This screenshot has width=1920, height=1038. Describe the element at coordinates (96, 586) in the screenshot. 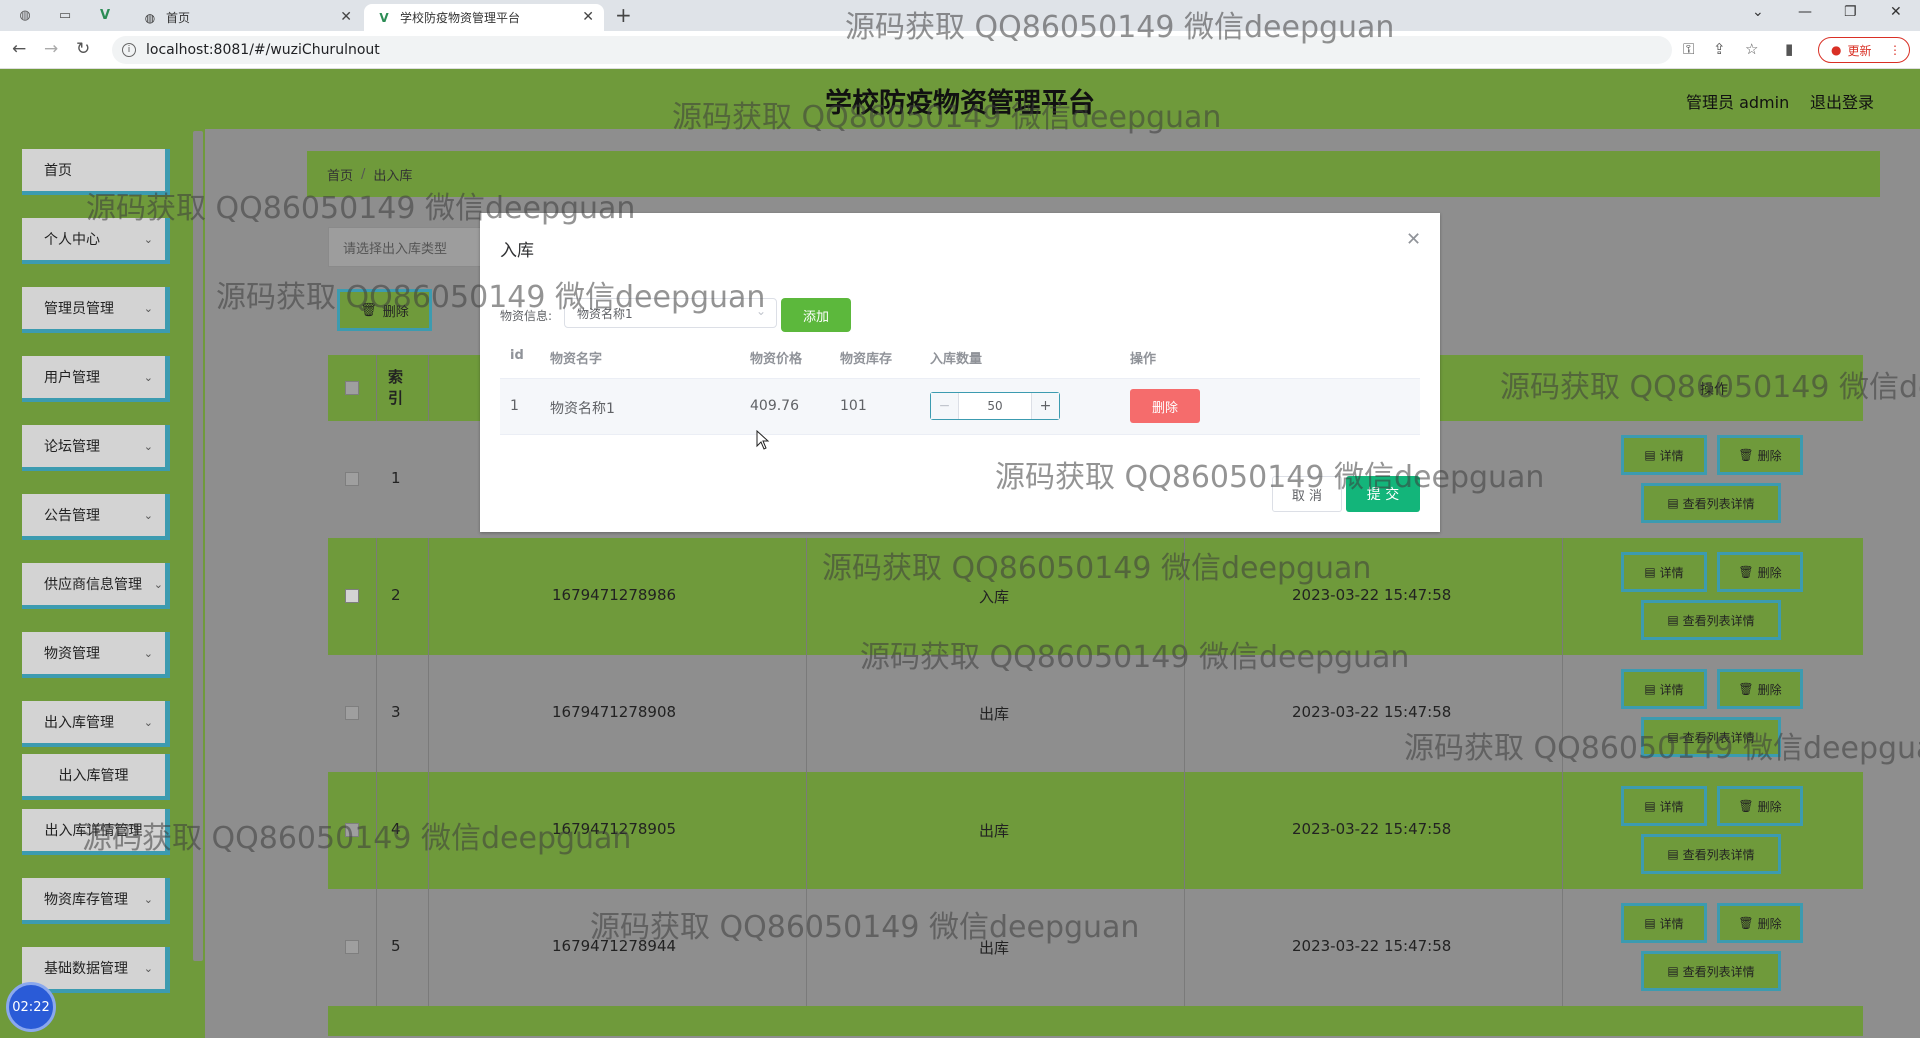

I see `sidebar-item-supplier: 供应商信息管理 ⌄` at that location.